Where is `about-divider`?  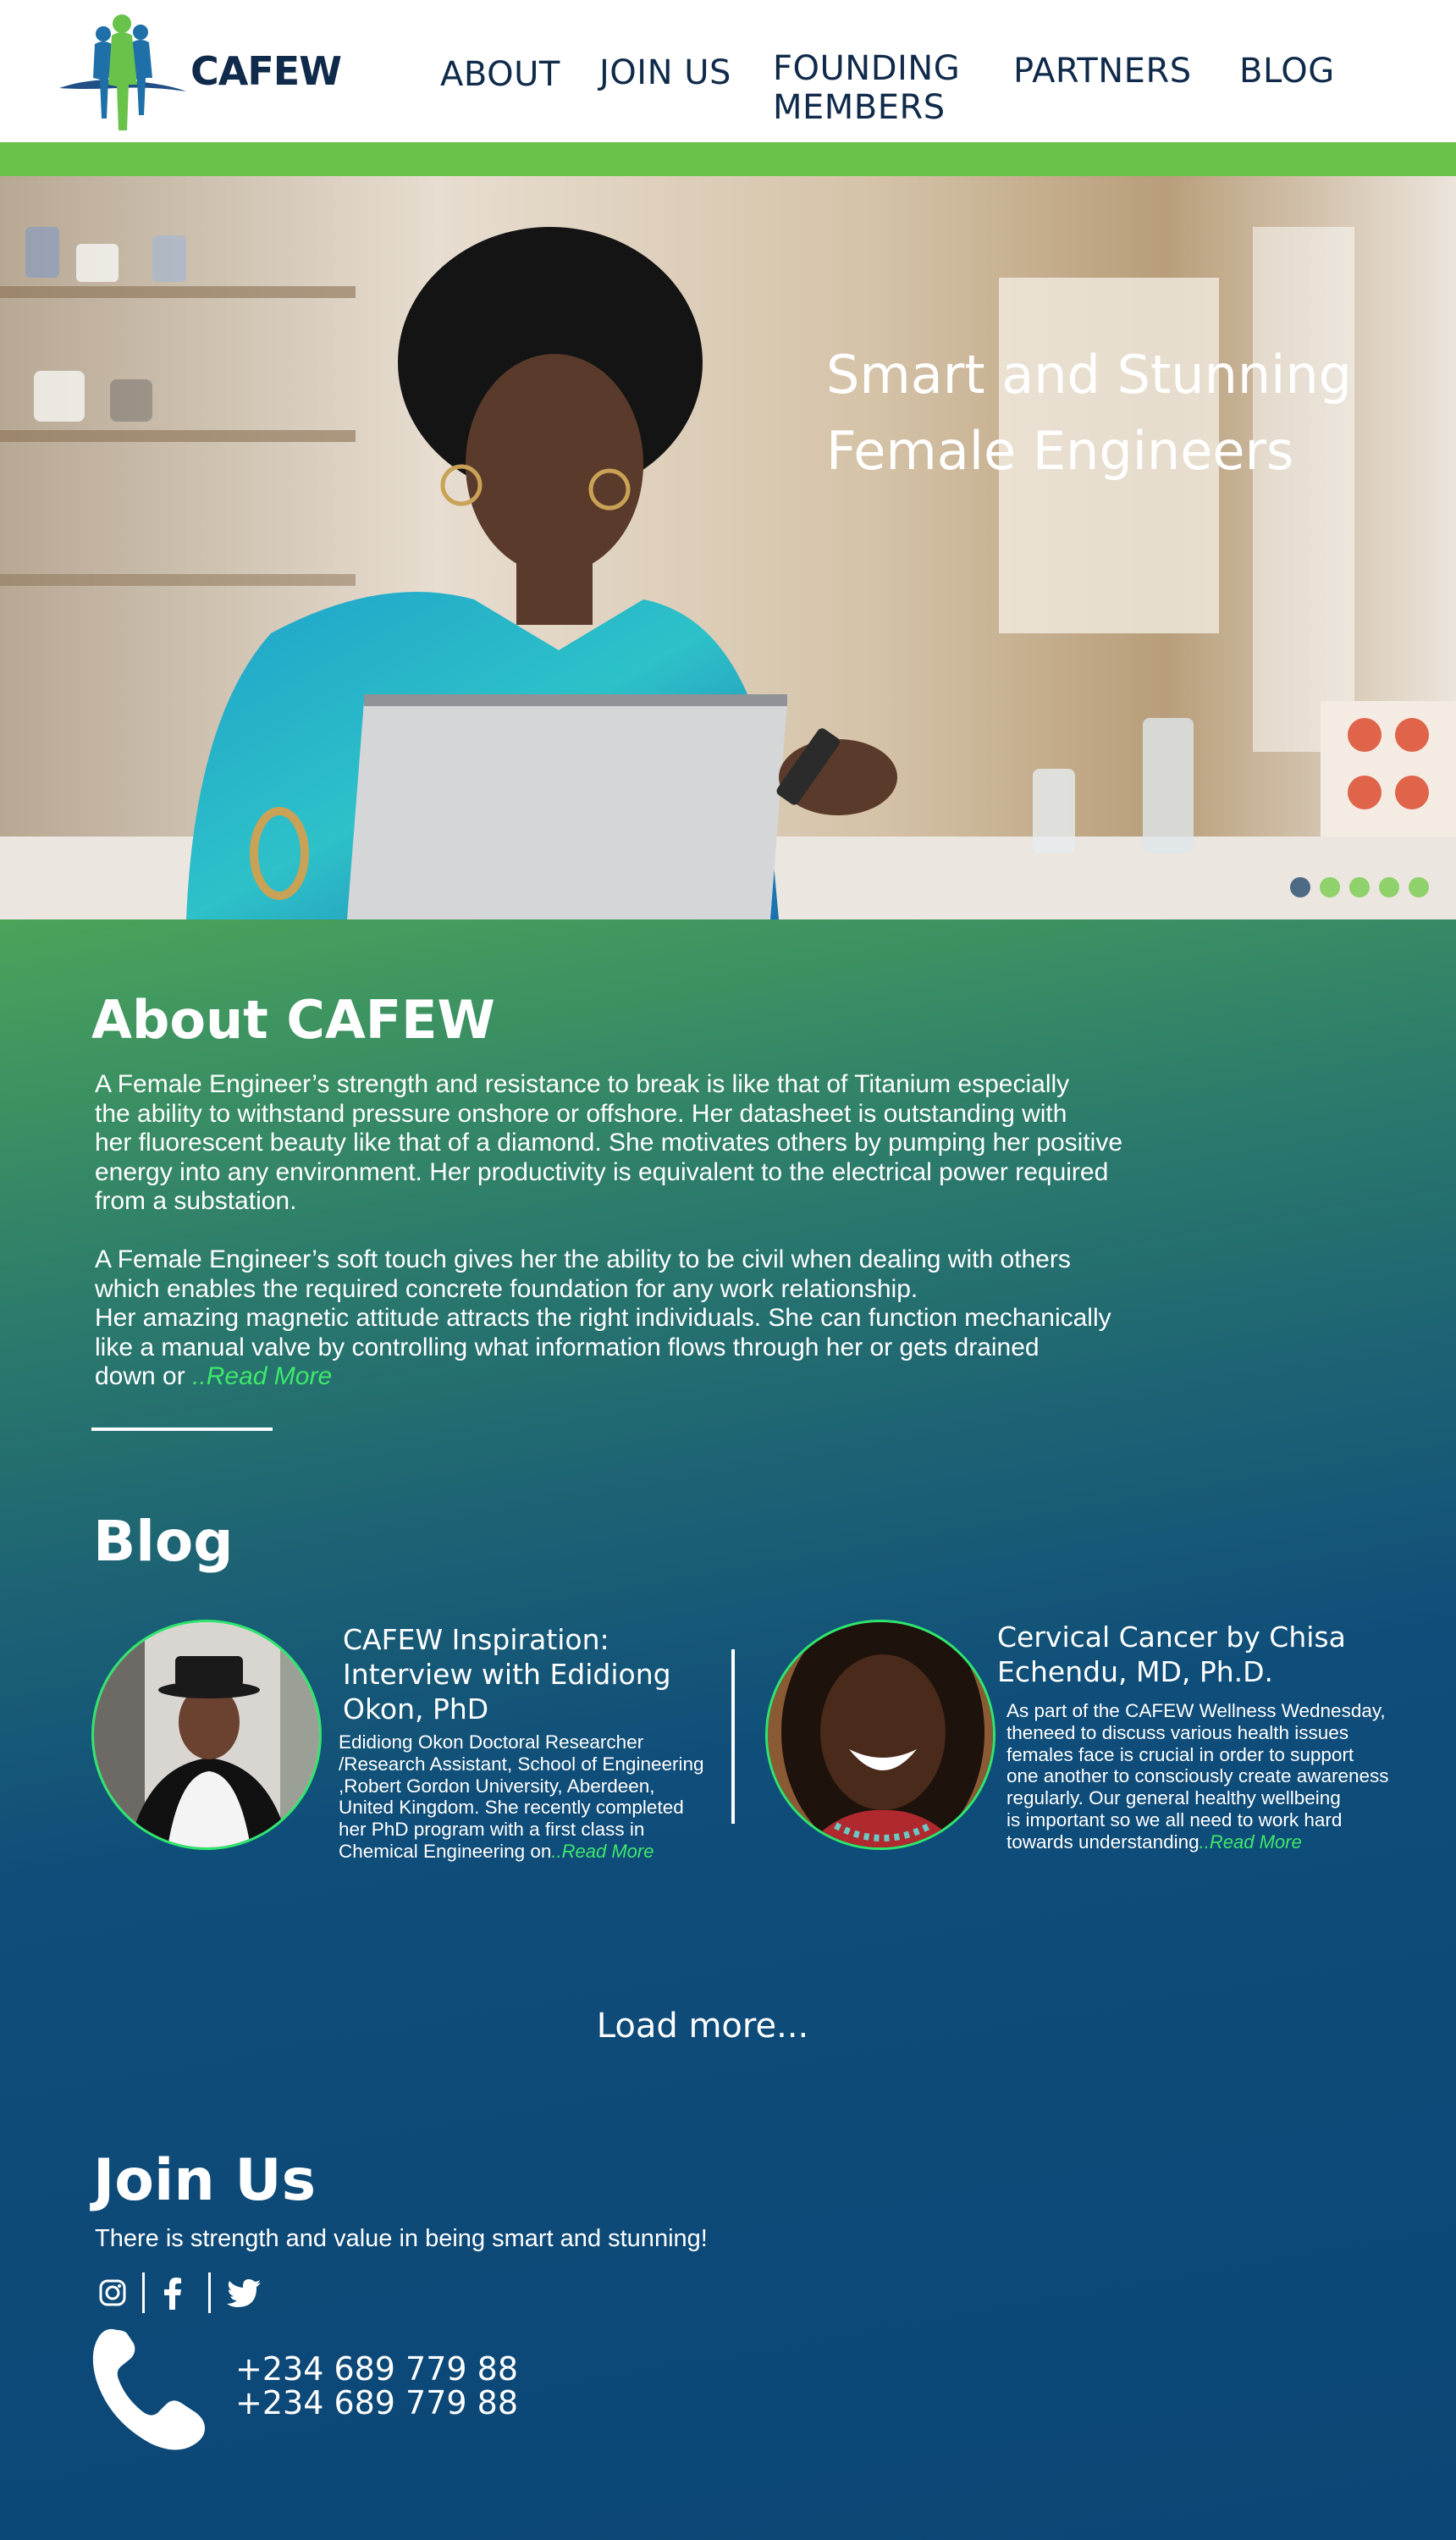
about-divider is located at coordinates (182, 1429).